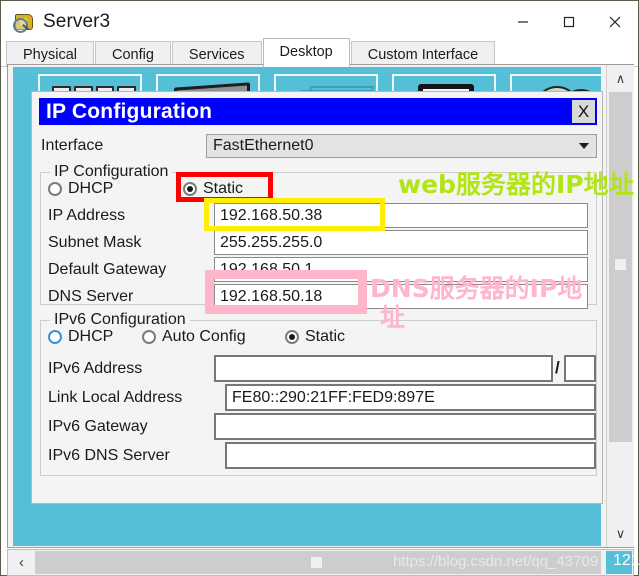 This screenshot has height=576, width=639. What do you see at coordinates (410, 455) in the screenshot?
I see `ipv6-dns-server-input` at bounding box center [410, 455].